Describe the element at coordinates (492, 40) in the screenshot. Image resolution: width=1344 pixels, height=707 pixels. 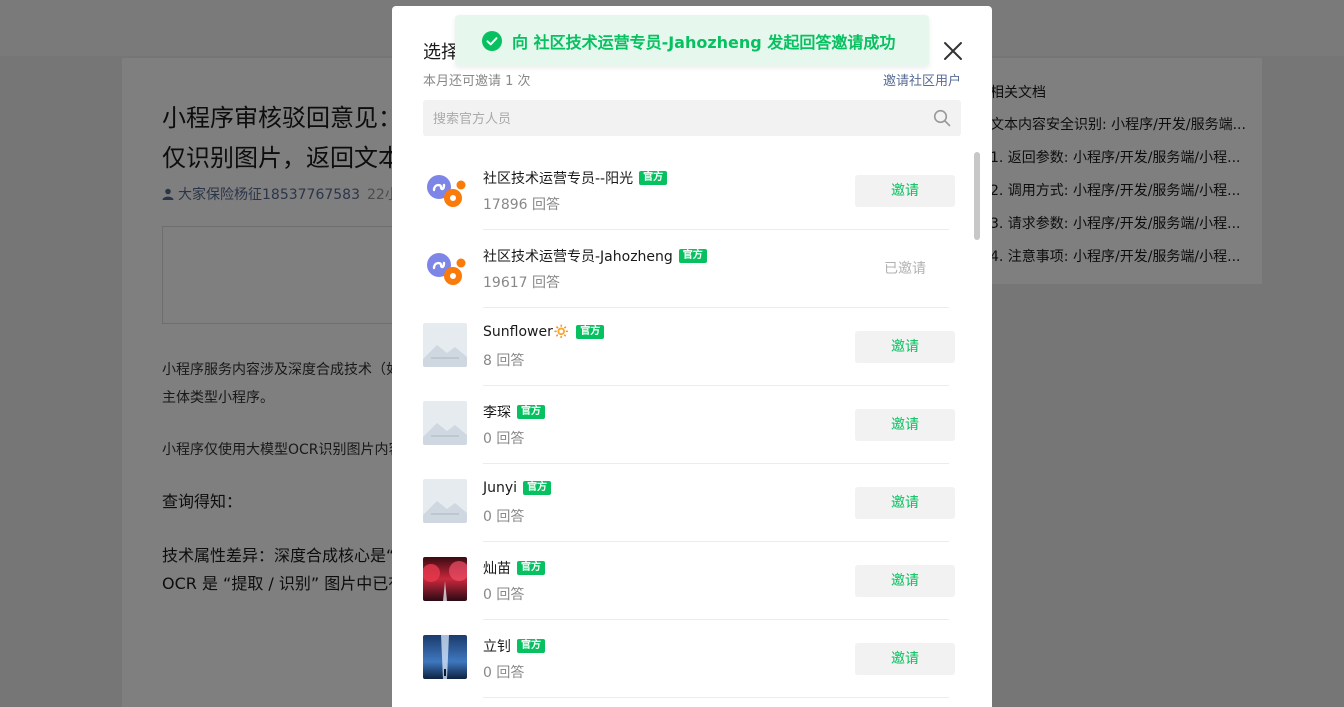
I see `success-check-icon` at that location.